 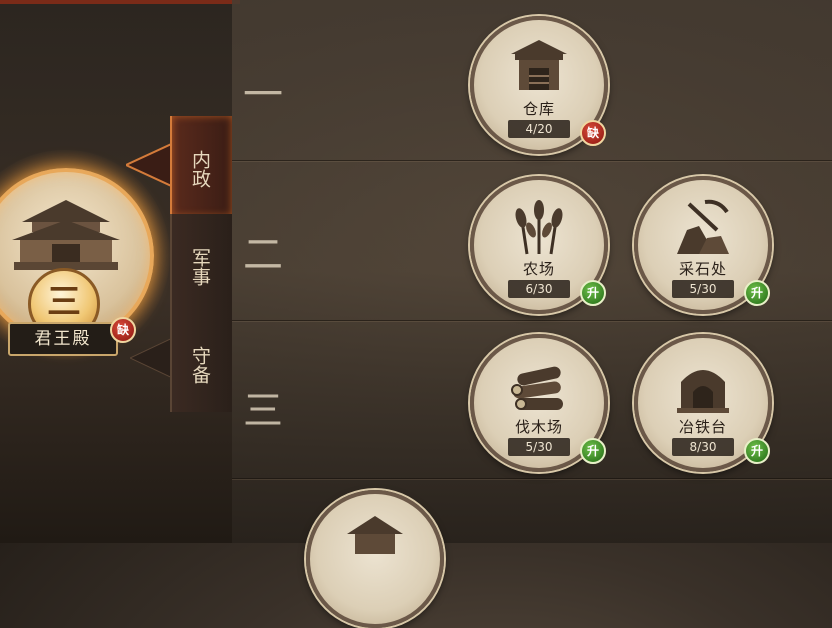 What do you see at coordinates (375, 535) in the screenshot?
I see `roof-icon` at bounding box center [375, 535].